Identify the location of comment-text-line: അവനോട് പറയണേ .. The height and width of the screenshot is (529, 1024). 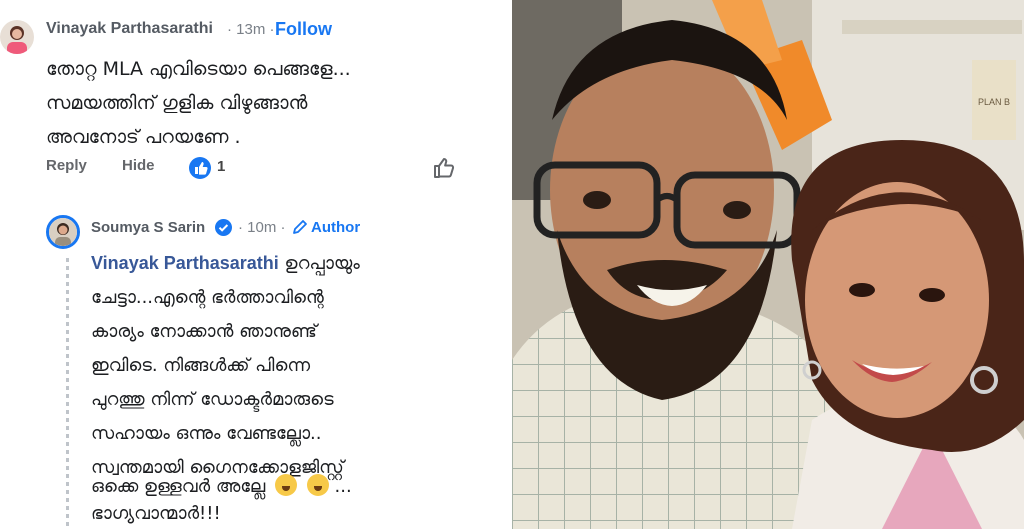
(143, 137).